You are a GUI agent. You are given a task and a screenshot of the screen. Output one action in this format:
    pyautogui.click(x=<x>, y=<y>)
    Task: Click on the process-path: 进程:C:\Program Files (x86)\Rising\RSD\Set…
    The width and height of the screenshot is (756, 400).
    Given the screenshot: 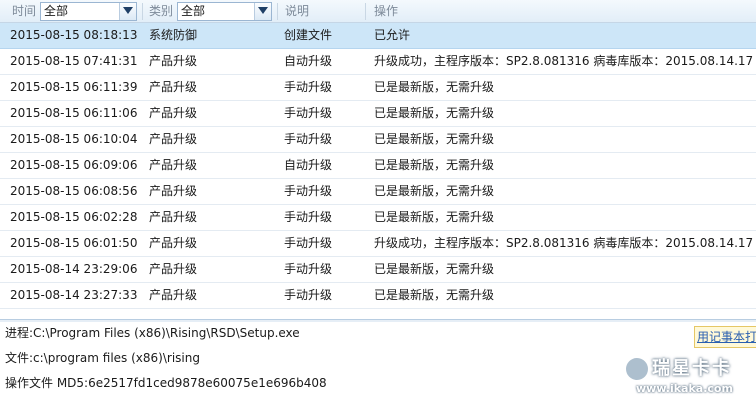 What is the action you would take?
    pyautogui.click(x=152, y=333)
    